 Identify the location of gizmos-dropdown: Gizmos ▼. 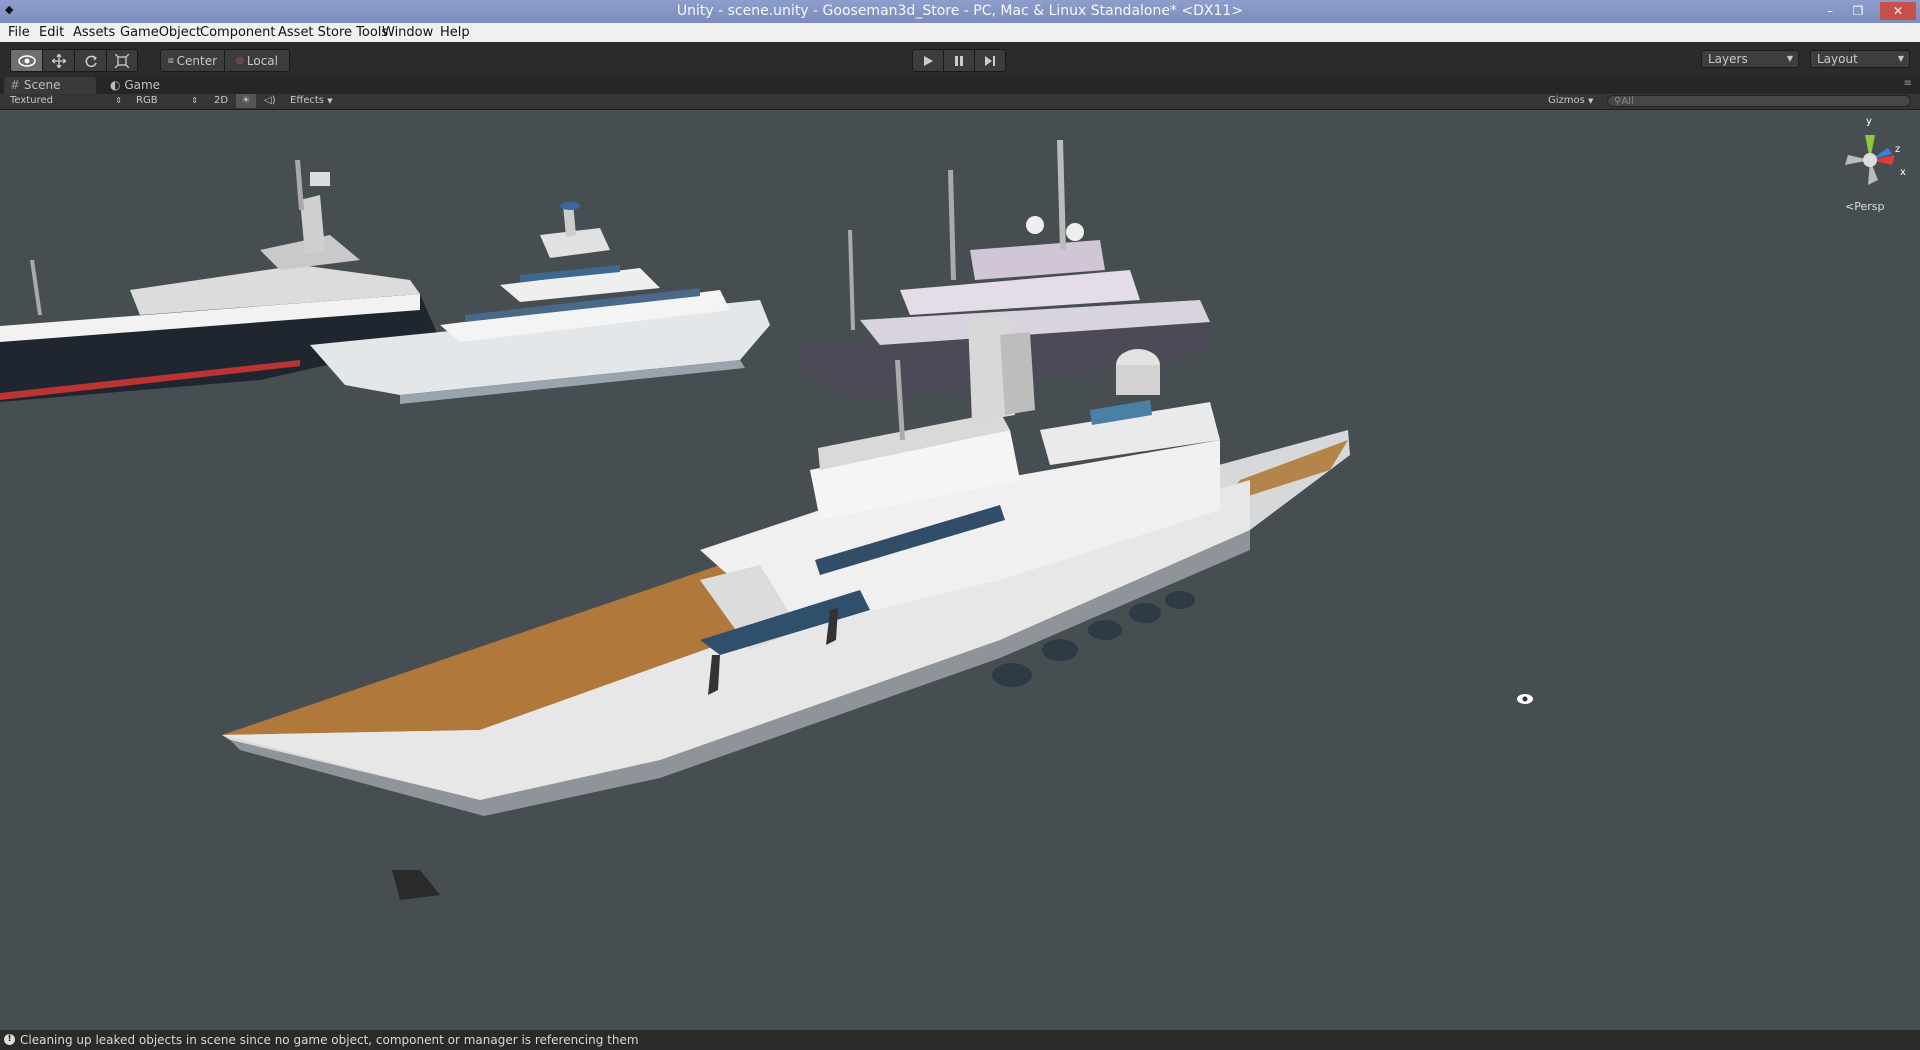
(1570, 101).